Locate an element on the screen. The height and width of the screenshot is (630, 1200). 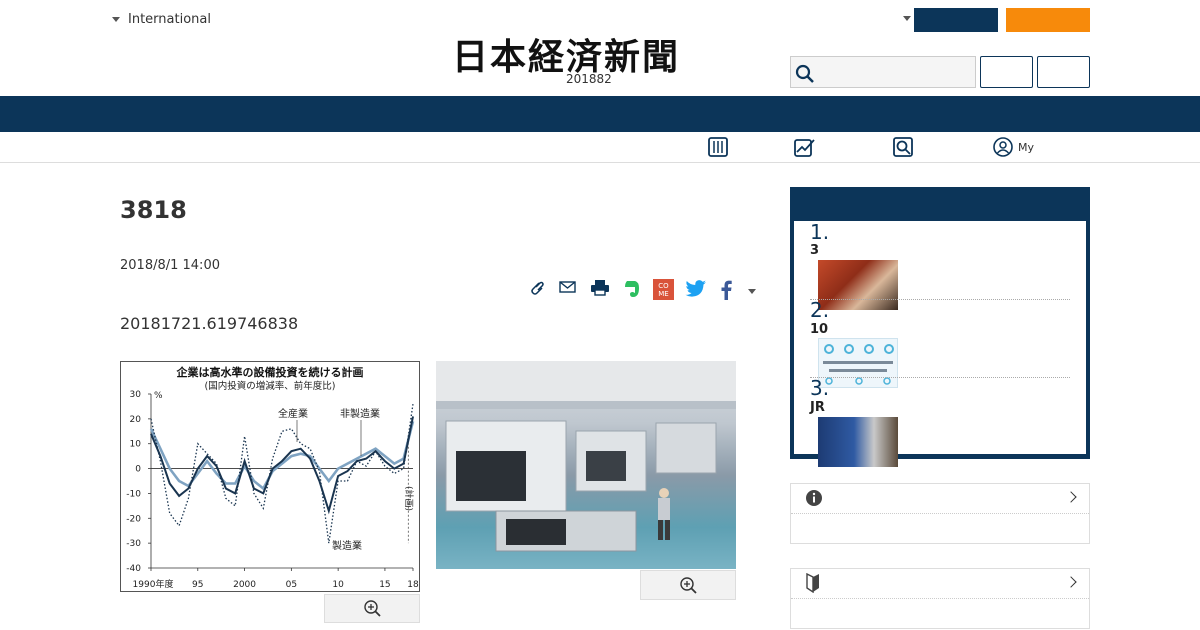
factory-photo-art is located at coordinates (586, 456).